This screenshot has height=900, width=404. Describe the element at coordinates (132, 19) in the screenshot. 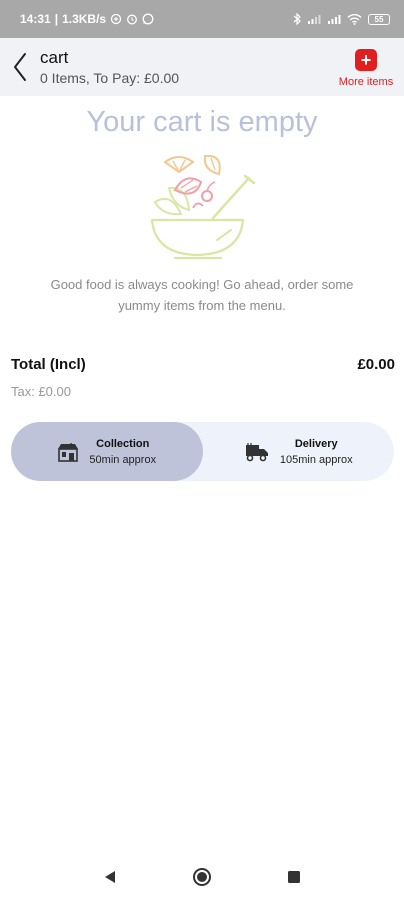

I see `alarm-icon` at that location.